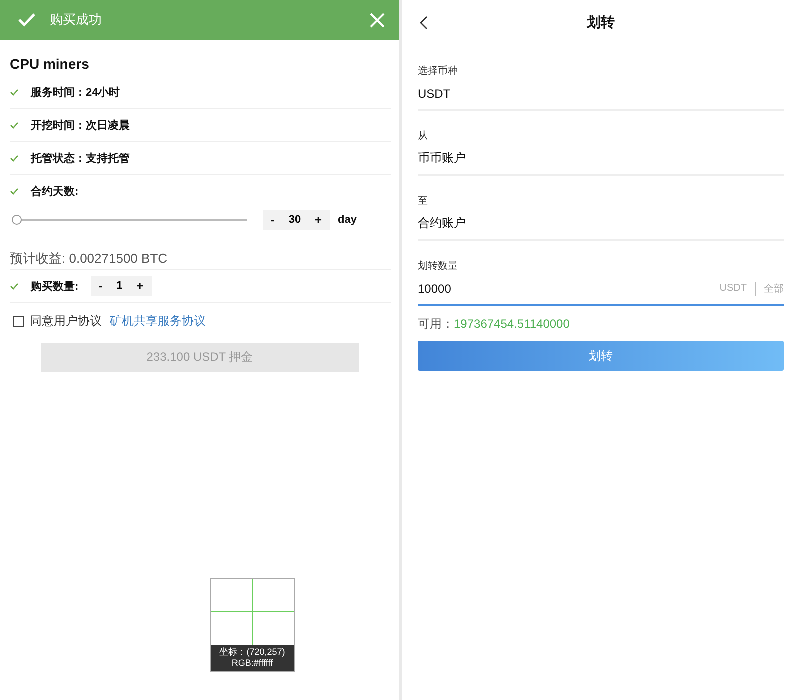  I want to click on field-label: 划转数量, so click(438, 266).